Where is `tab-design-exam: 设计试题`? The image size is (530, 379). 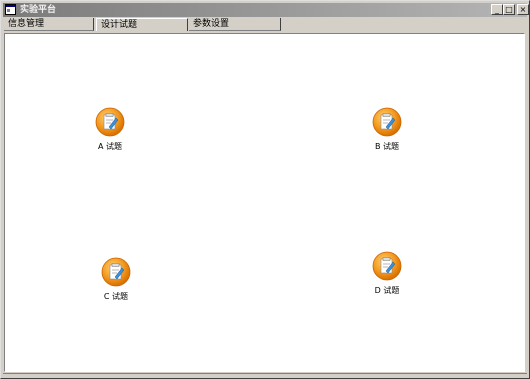
tab-design-exam: 设计试题 is located at coordinates (142, 24).